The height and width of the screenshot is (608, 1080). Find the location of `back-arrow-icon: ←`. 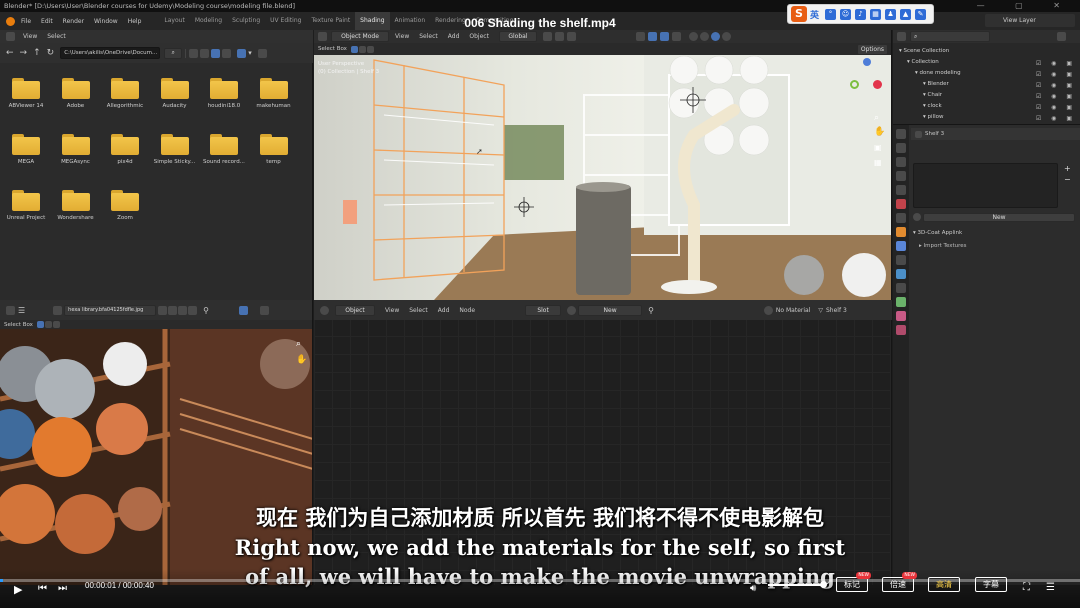

back-arrow-icon: ← is located at coordinates (10, 53).